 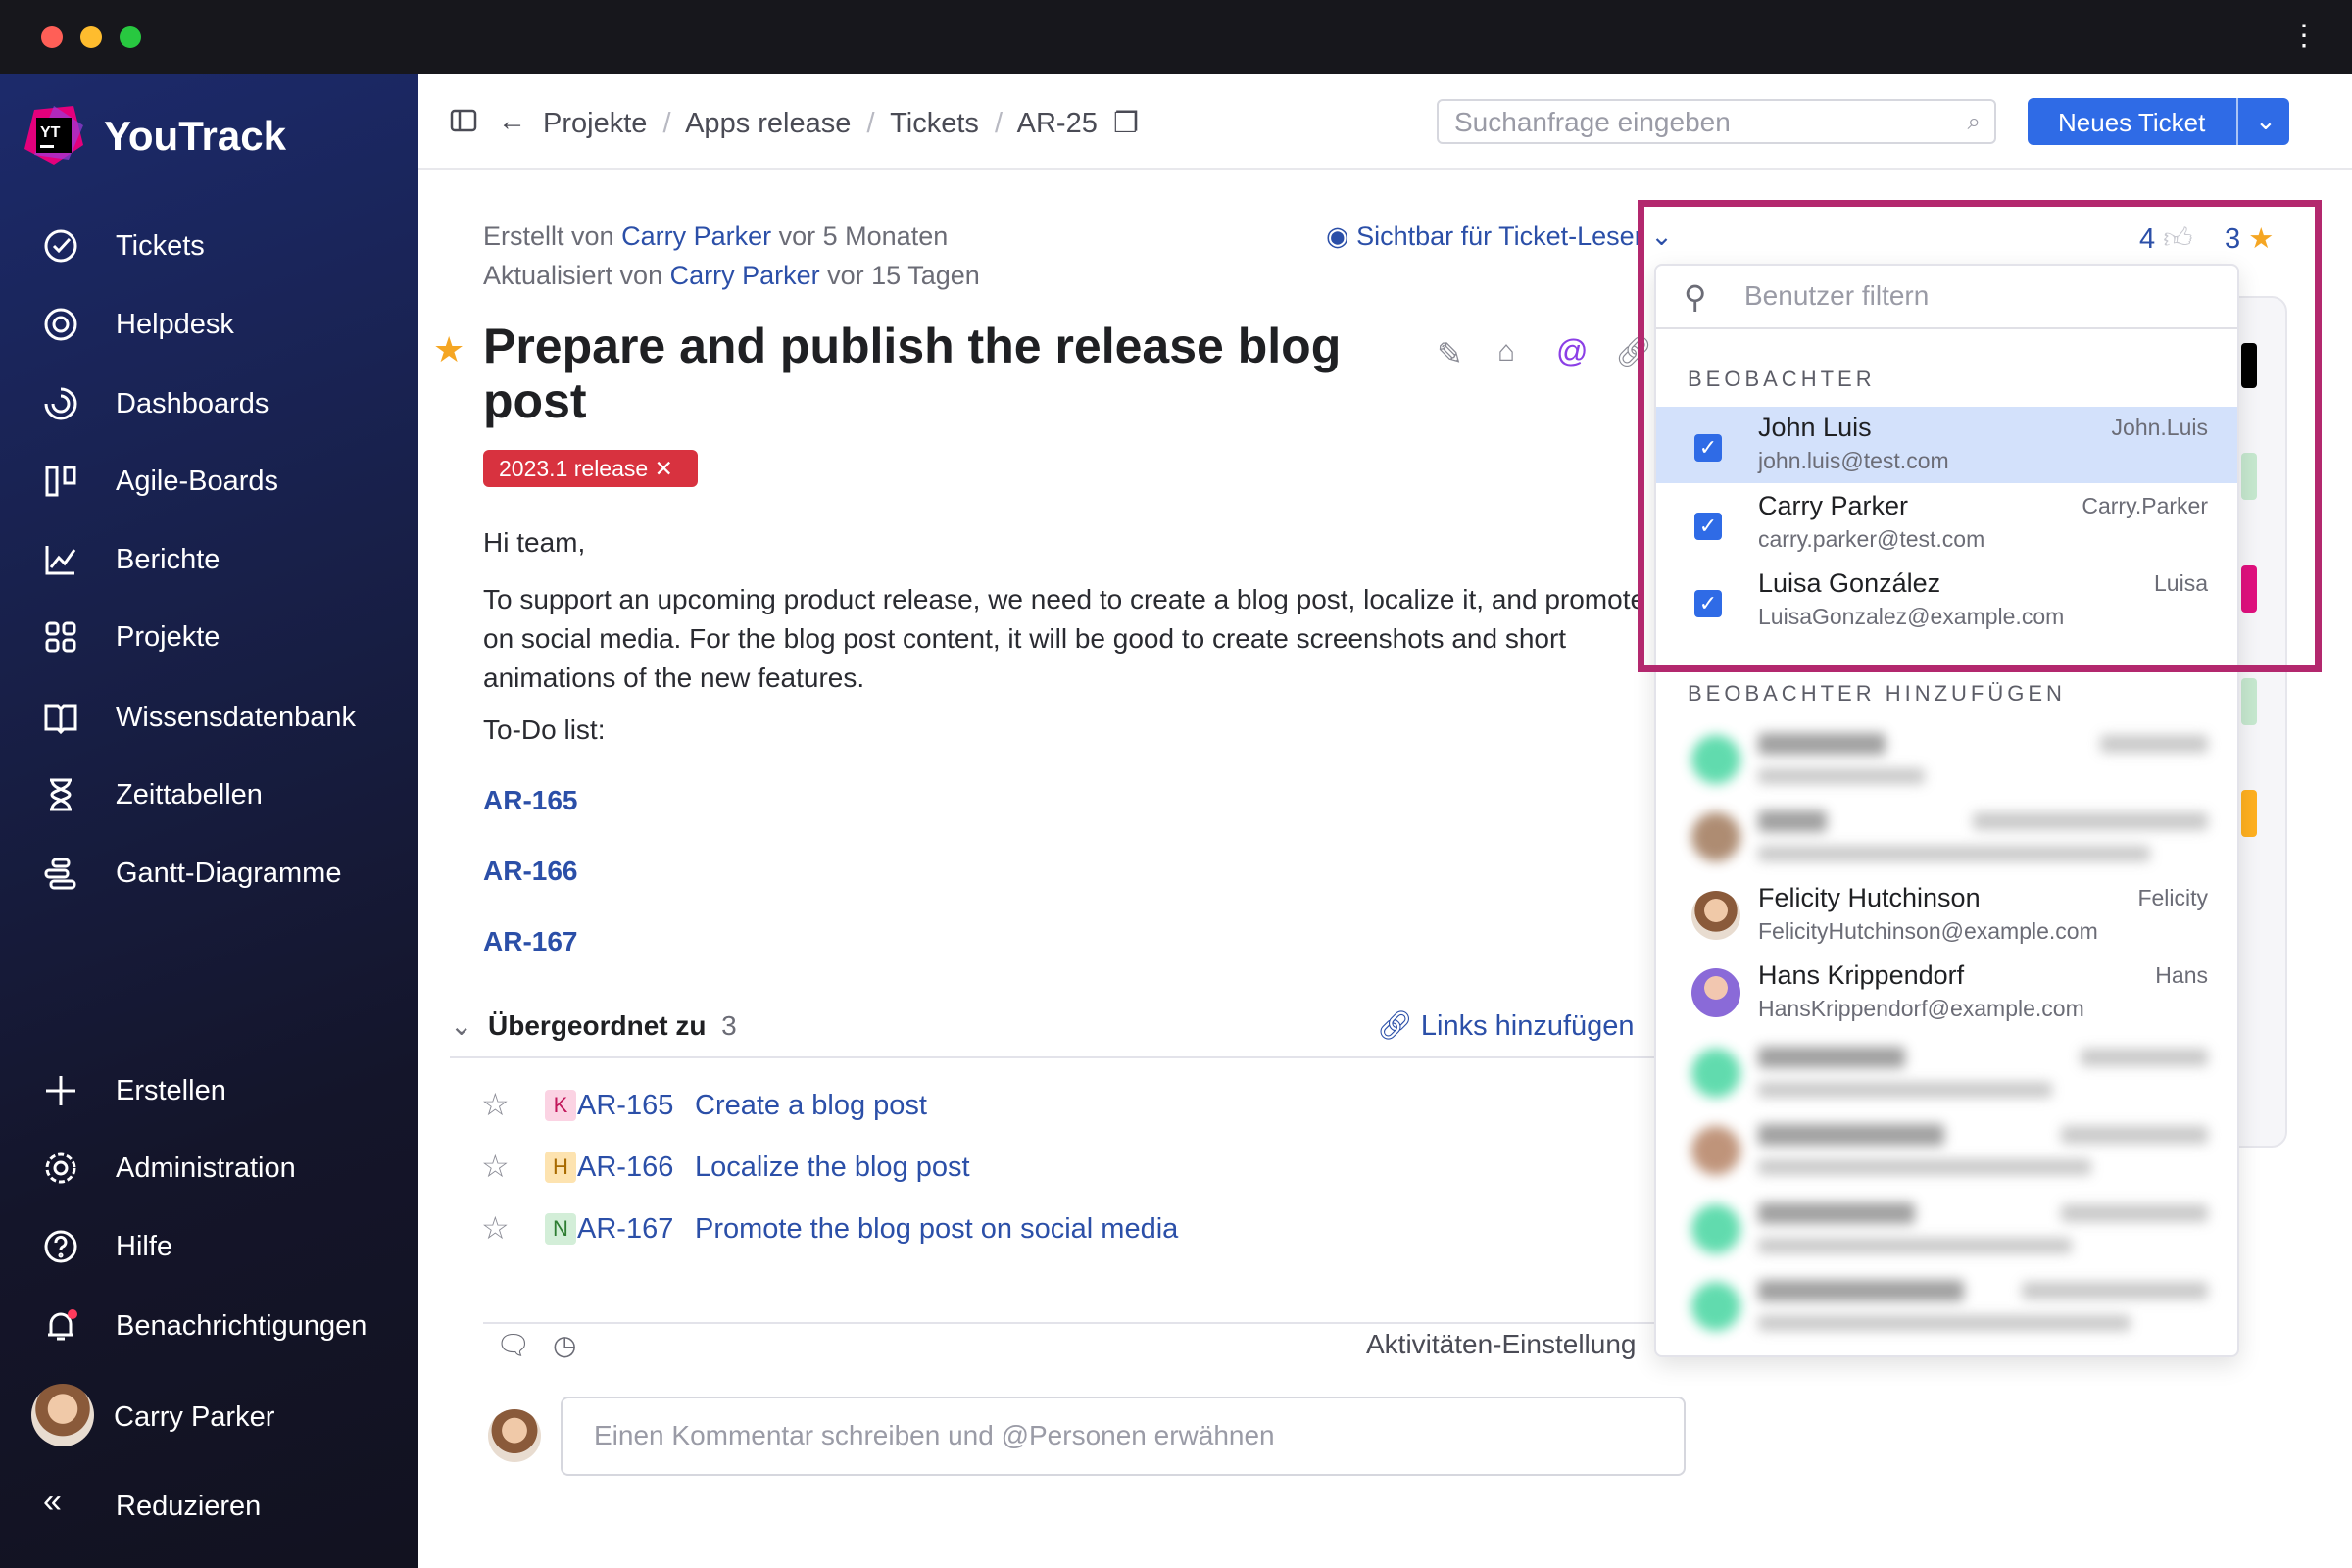 I want to click on sidebar-item-tickets: Tickets, so click(x=209, y=246).